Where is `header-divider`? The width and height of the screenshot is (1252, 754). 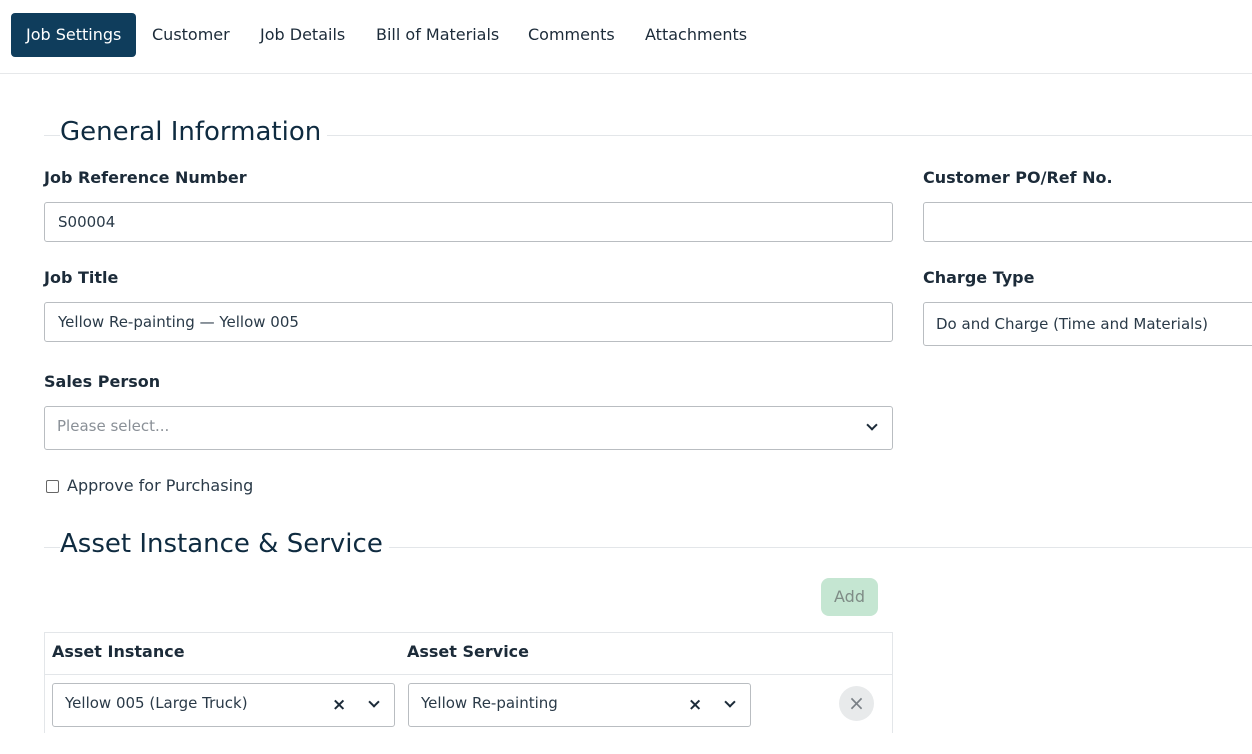
header-divider is located at coordinates (468, 674).